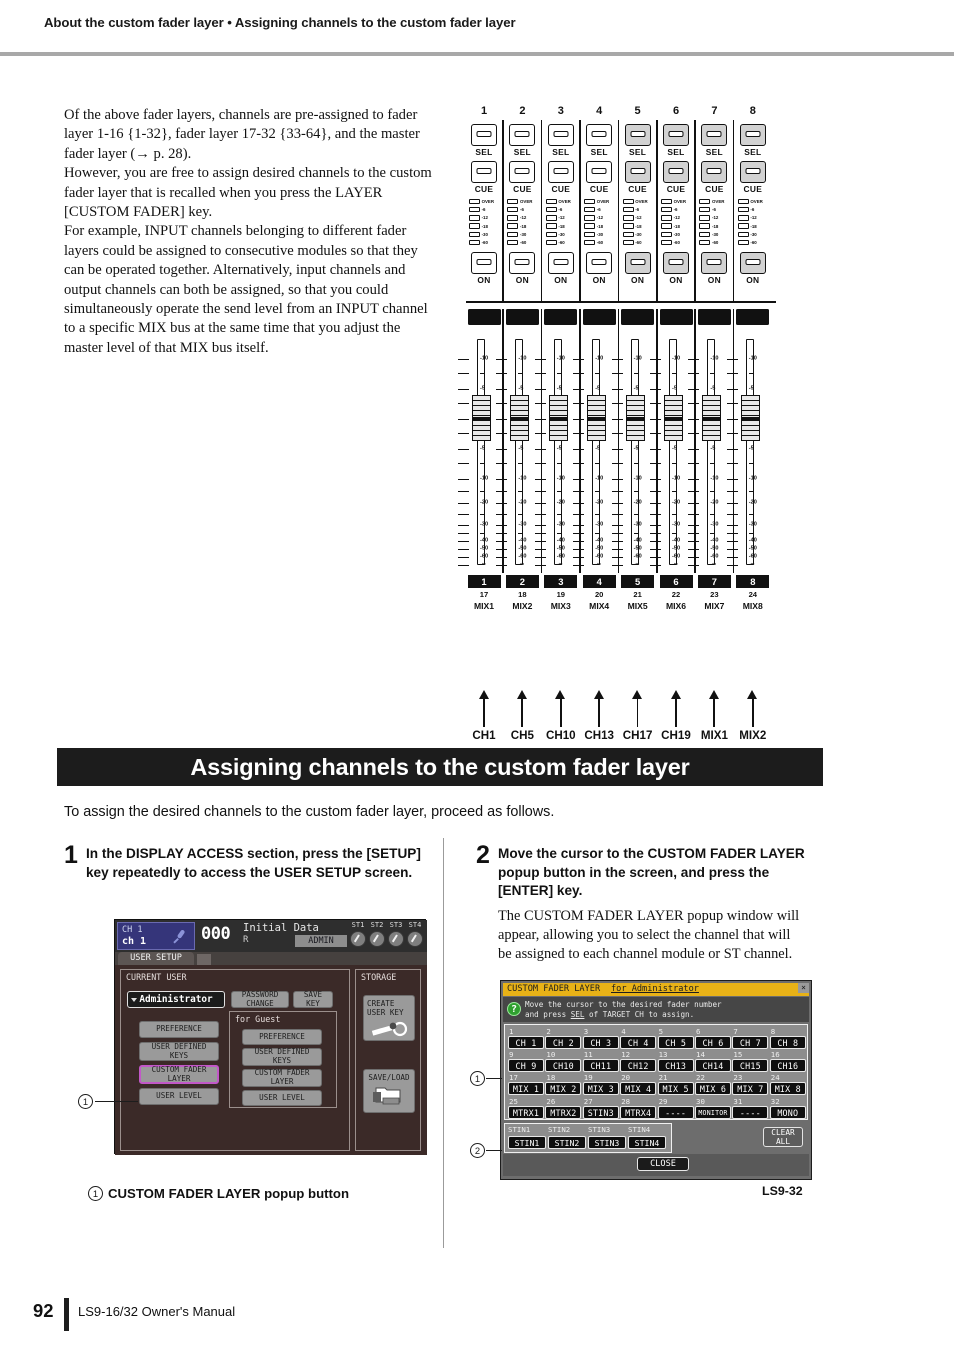  I want to click on save-key-button: SAVE KEY, so click(313, 999).